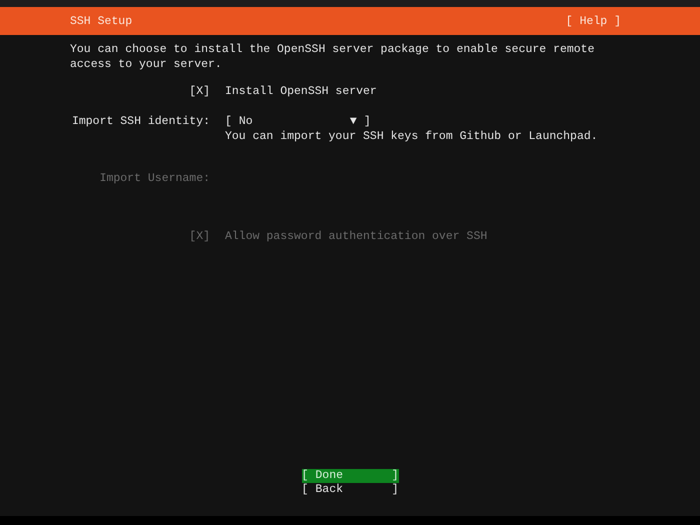  I want to click on back-button: [ Back ], so click(350, 490).